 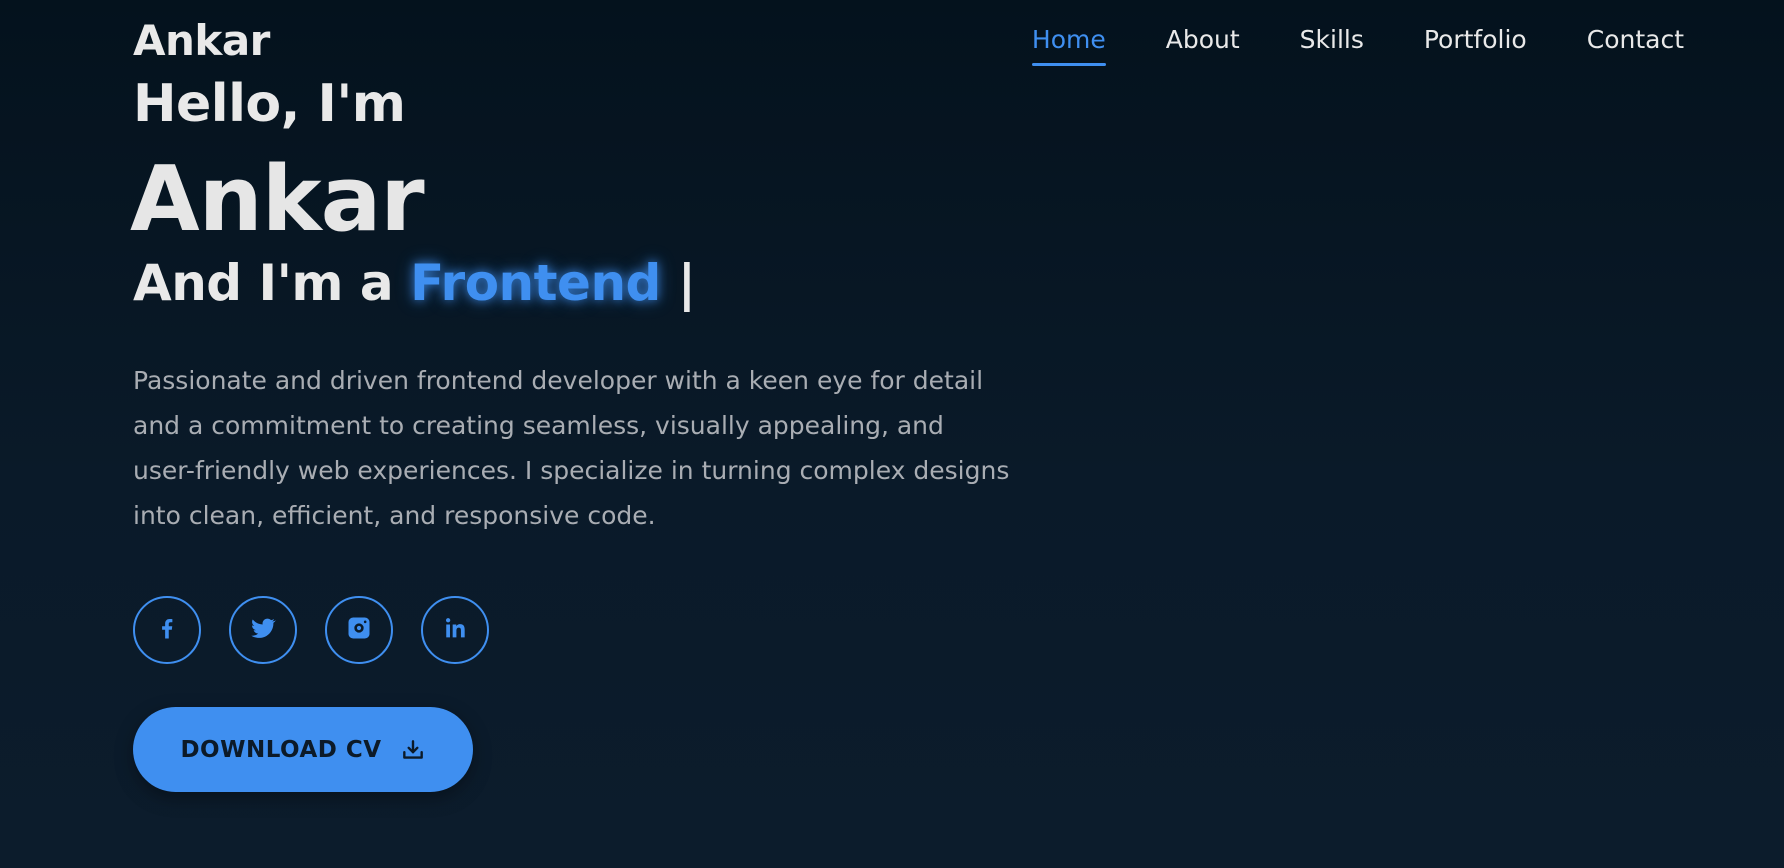 I want to click on download-cv-button: DOWNLOAD CV, so click(x=303, y=749).